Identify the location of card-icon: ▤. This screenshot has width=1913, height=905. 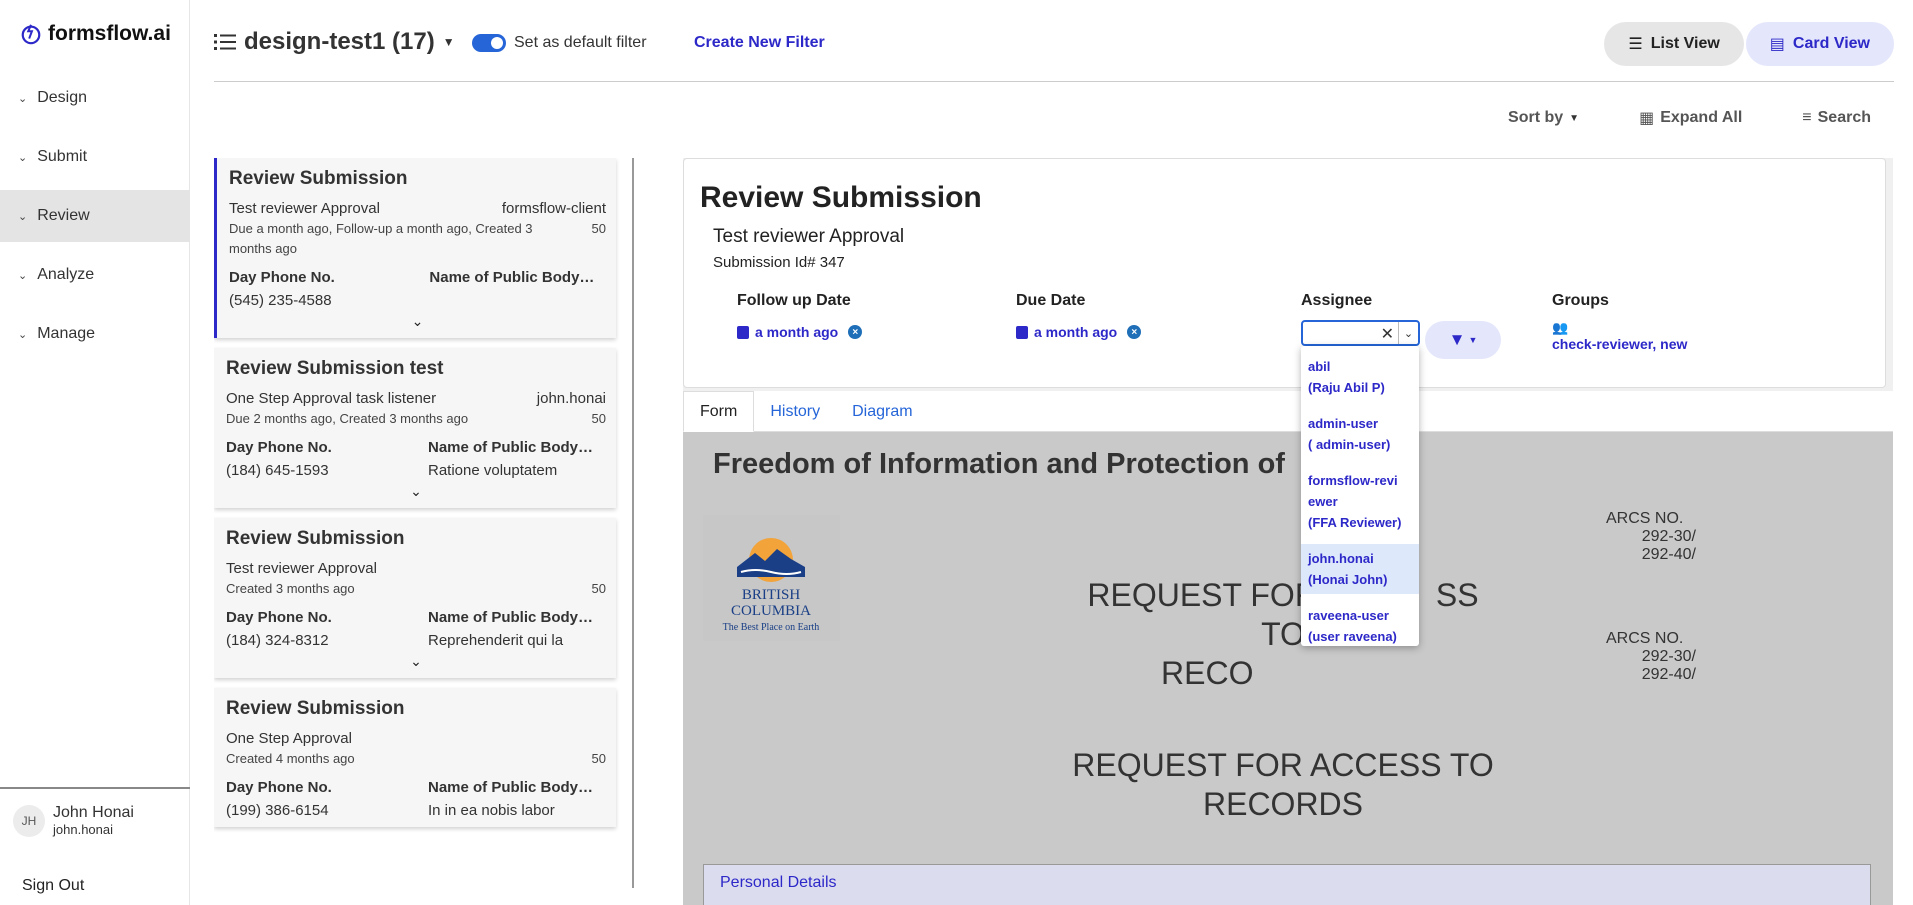
(1777, 44).